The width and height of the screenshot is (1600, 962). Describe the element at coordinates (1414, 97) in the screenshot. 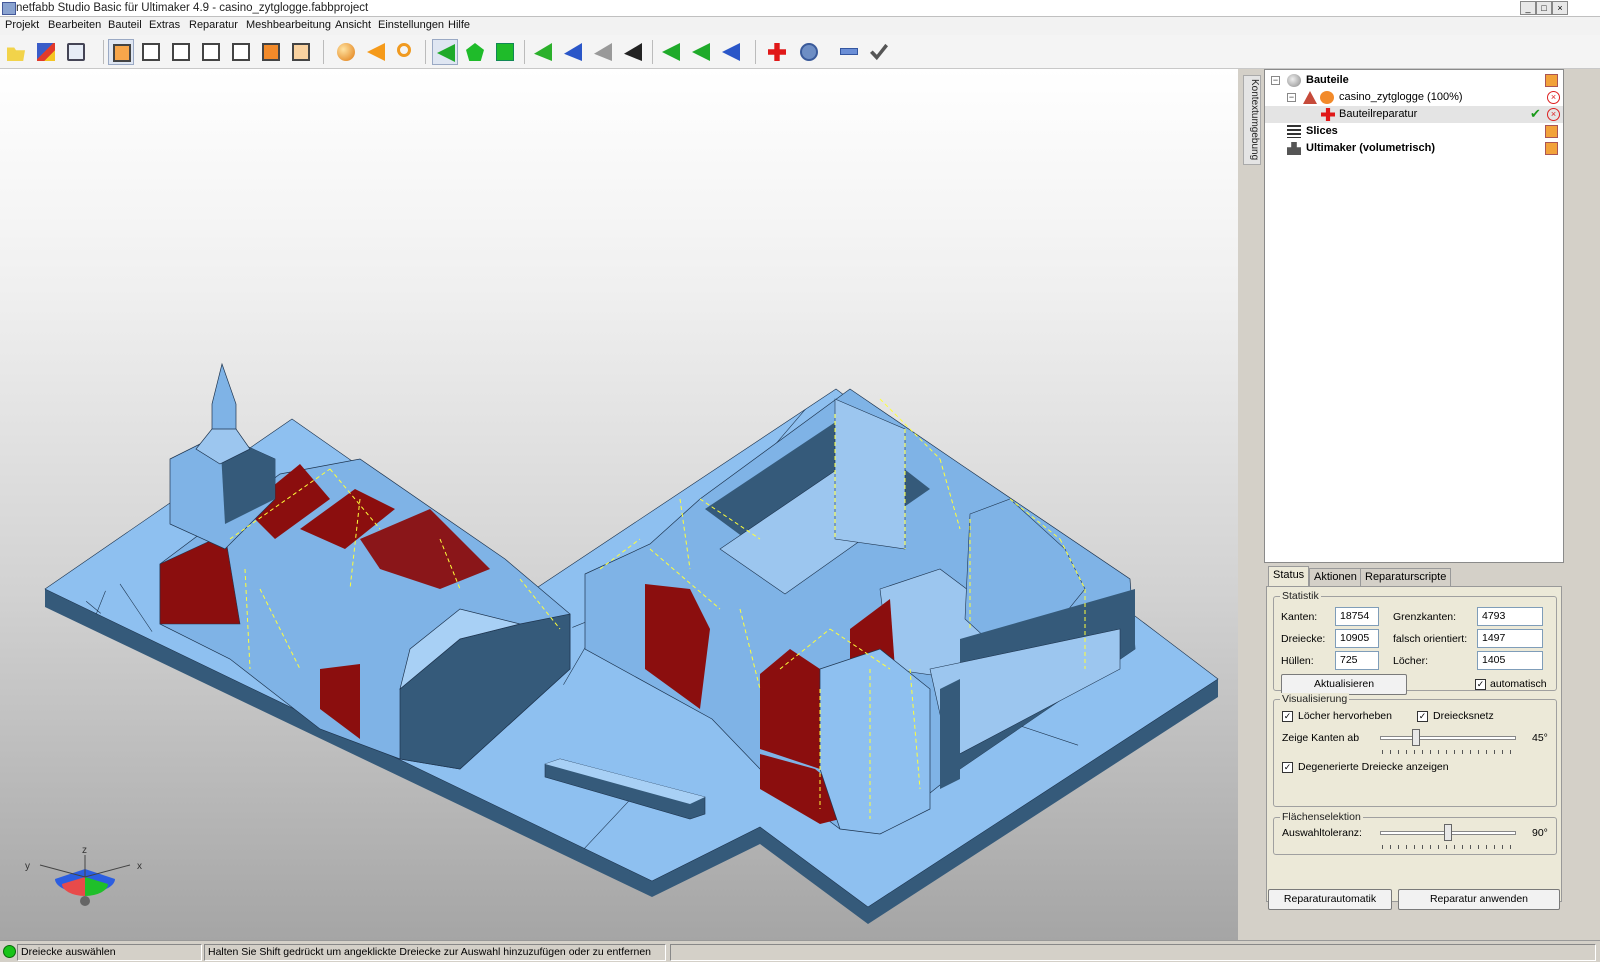

I see `tree-item-casino: − casino_zytglogge (100%) ×` at that location.